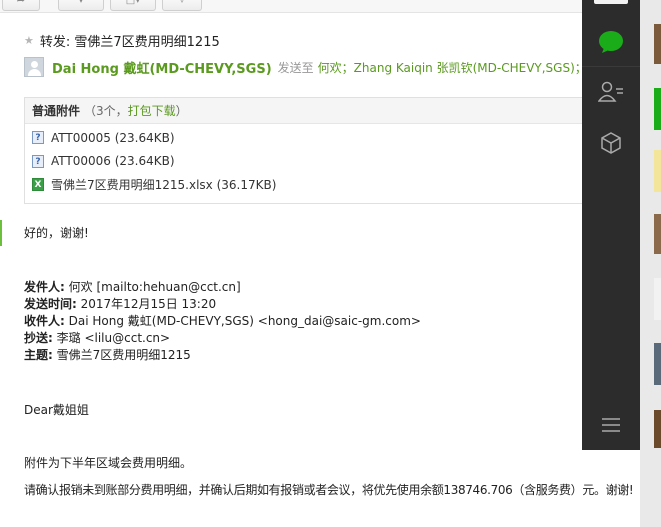  What do you see at coordinates (611, 42) in the screenshot?
I see `chat-icon` at bounding box center [611, 42].